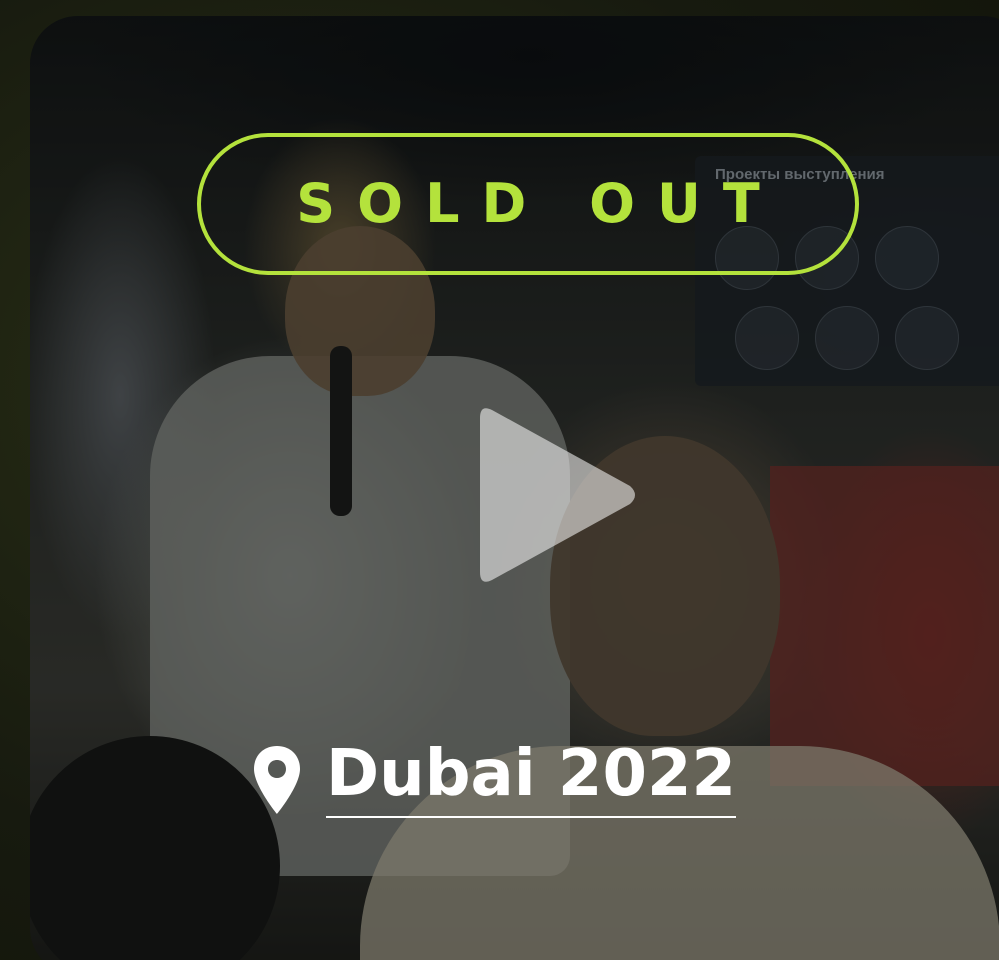  I want to click on map-pin-icon, so click(277, 780).